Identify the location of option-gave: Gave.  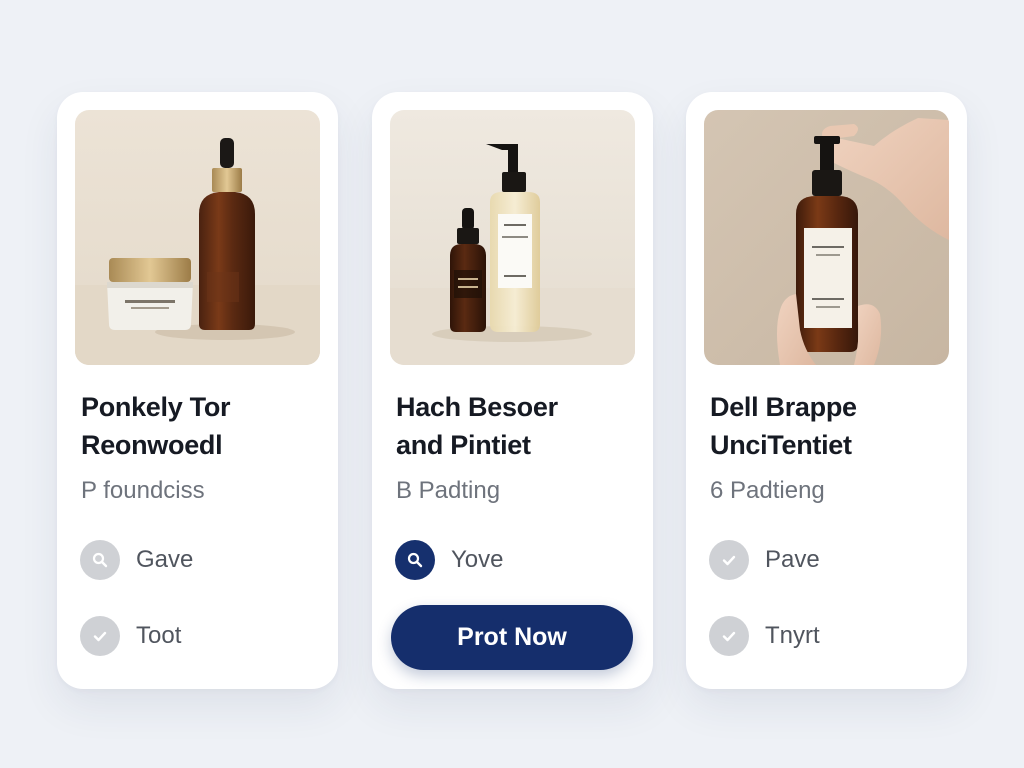
(136, 560).